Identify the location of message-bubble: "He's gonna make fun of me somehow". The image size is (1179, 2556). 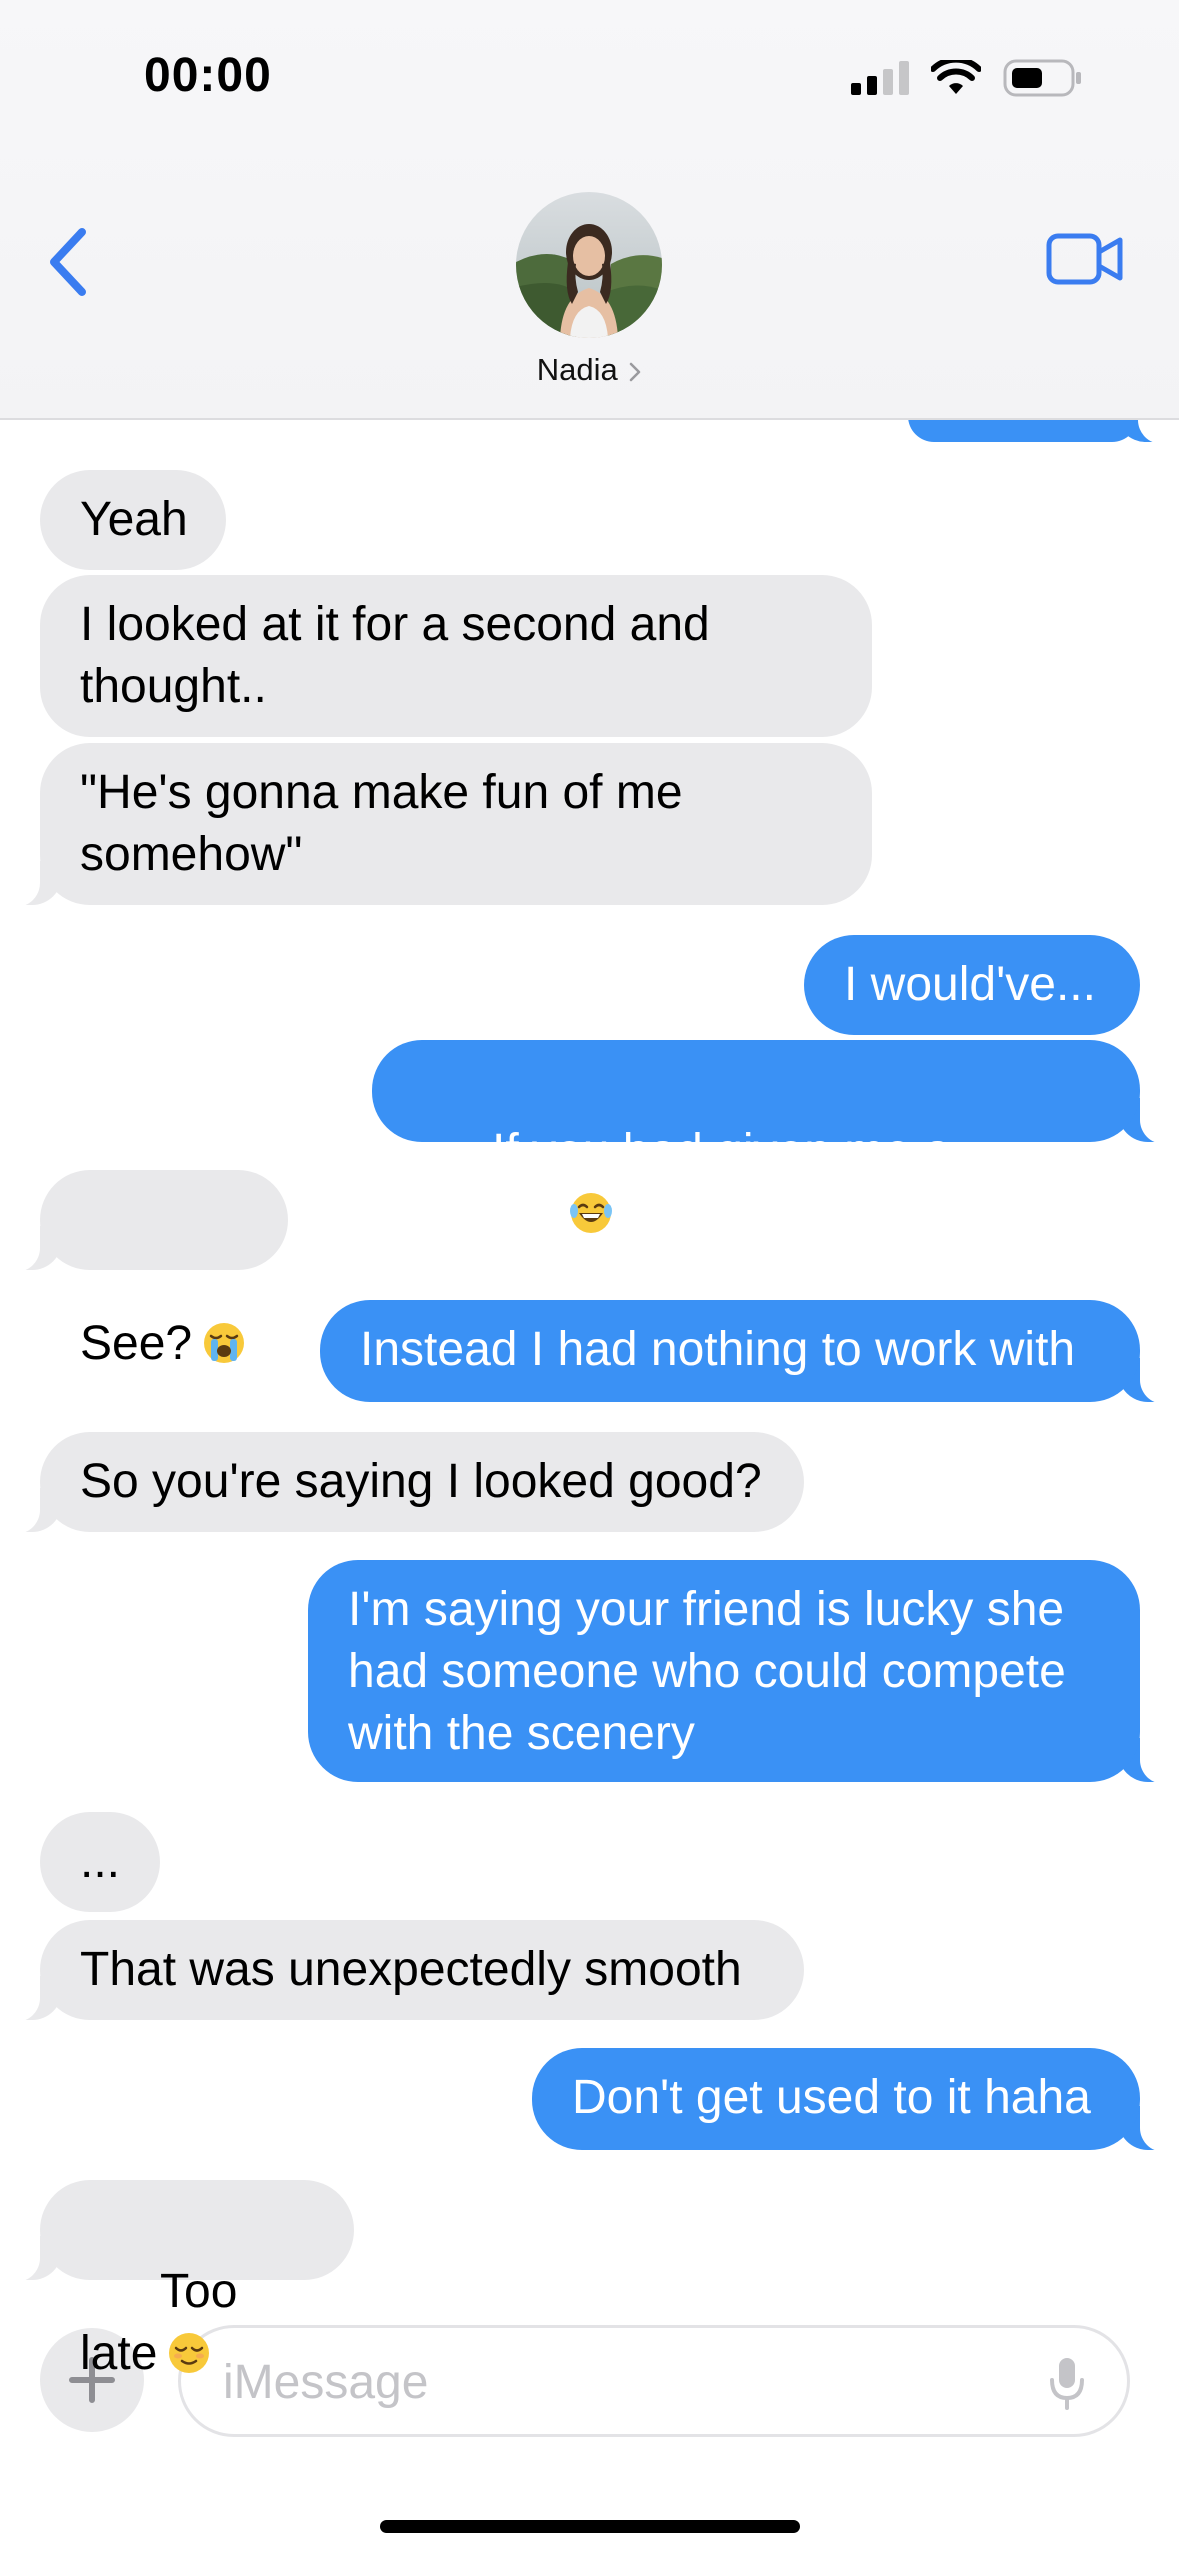
(436, 825).